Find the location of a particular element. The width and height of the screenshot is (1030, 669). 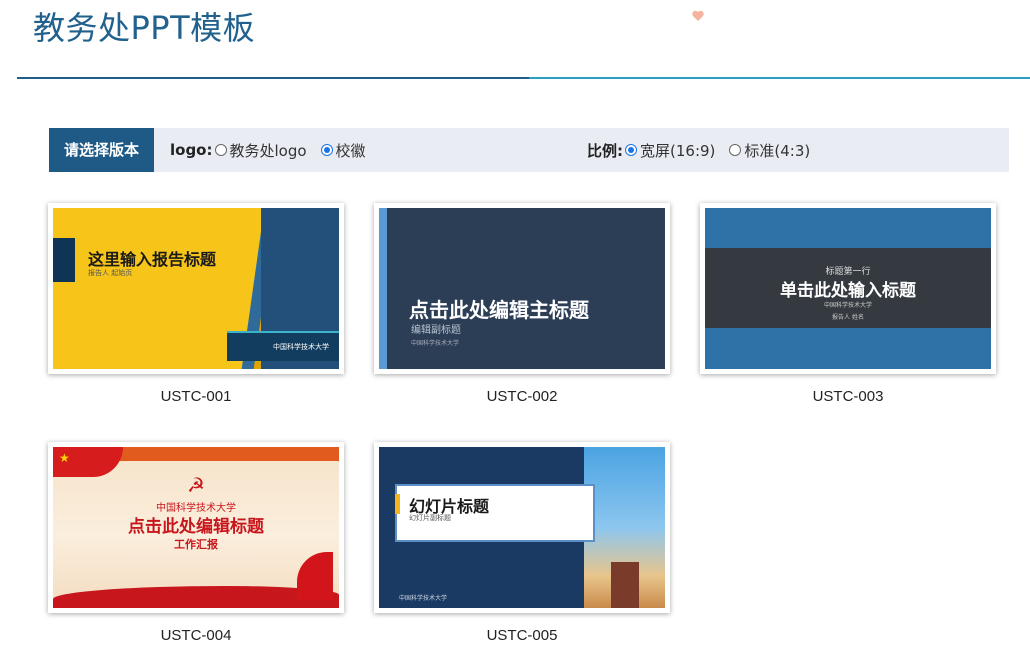

ratio-standard-label: 标准(4:3) is located at coordinates (777, 150).